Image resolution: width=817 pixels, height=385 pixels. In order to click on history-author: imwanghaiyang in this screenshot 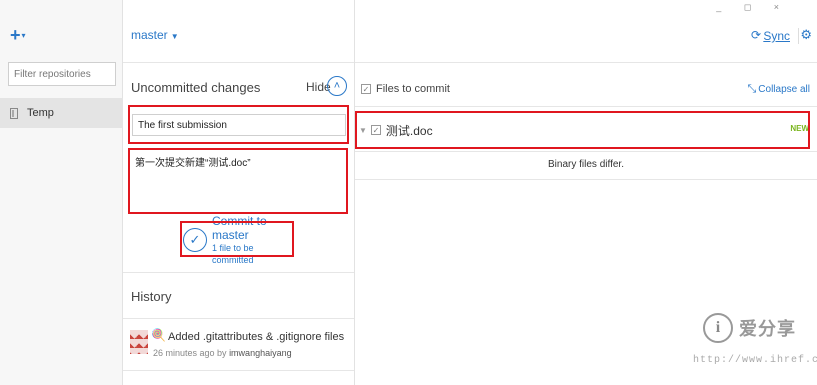, I will do `click(260, 353)`.